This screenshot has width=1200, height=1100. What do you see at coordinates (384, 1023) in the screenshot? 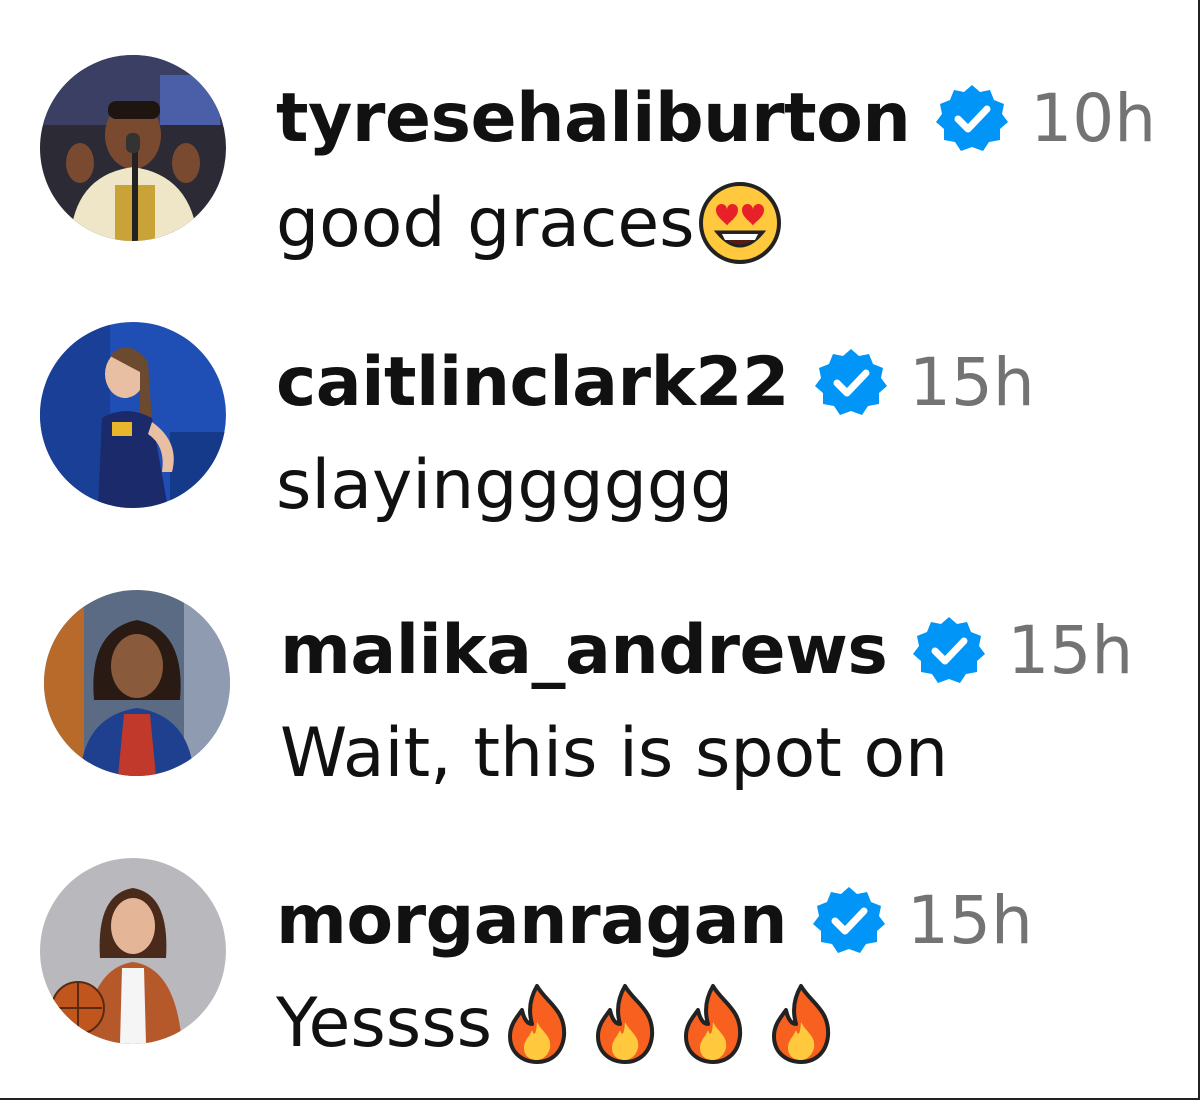
I see `comment-text: Yessss` at bounding box center [384, 1023].